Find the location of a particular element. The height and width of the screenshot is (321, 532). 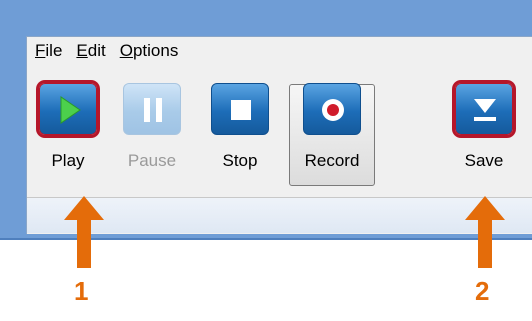

pause-label: Pause is located at coordinates (152, 160).